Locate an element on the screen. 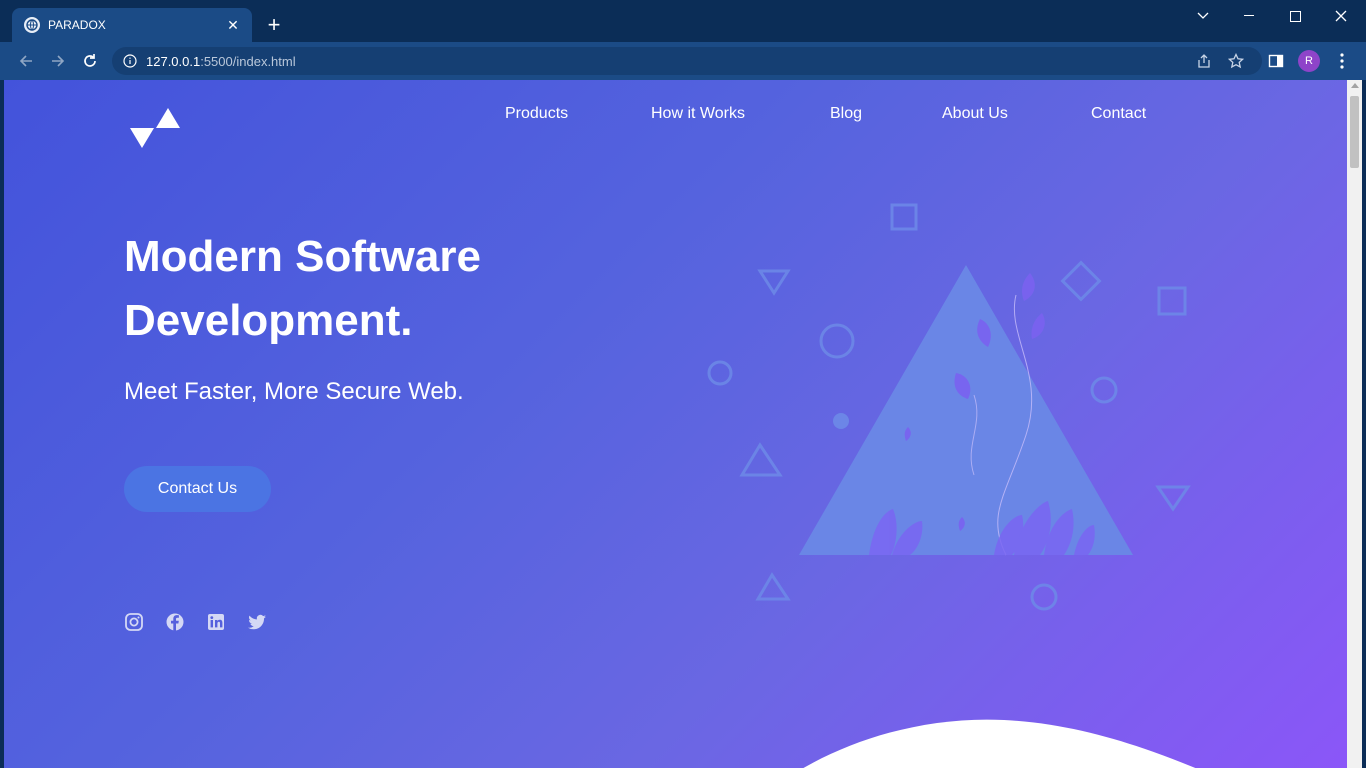  linkedin-icon is located at coordinates (216, 622).